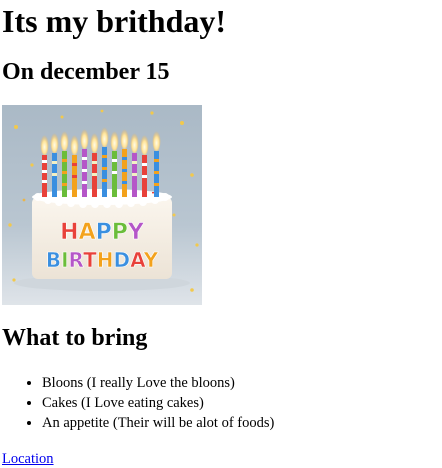  Describe the element at coordinates (114, 21) in the screenshot. I see `page-title: Its my brithday!` at that location.